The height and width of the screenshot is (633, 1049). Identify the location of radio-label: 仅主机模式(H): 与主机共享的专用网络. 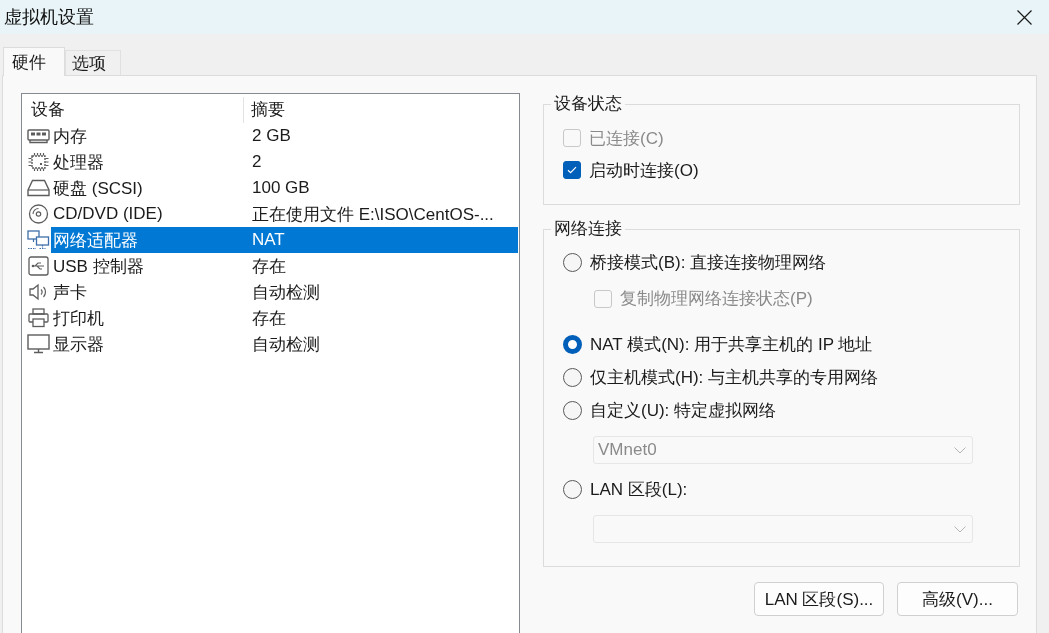
(734, 377).